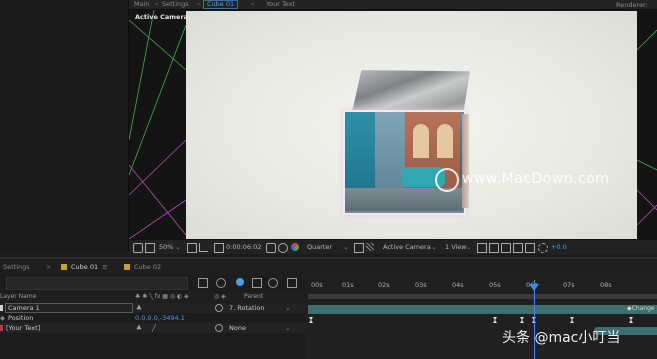 Image resolution: width=657 pixels, height=359 pixels. What do you see at coordinates (246, 308) in the screenshot?
I see `parent-dropdown: 7. Rotation` at bounding box center [246, 308].